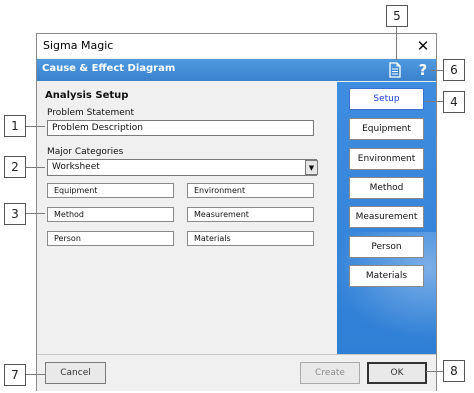 The width and height of the screenshot is (474, 393). Describe the element at coordinates (110, 238) in the screenshot. I see `category-person: Person` at that location.